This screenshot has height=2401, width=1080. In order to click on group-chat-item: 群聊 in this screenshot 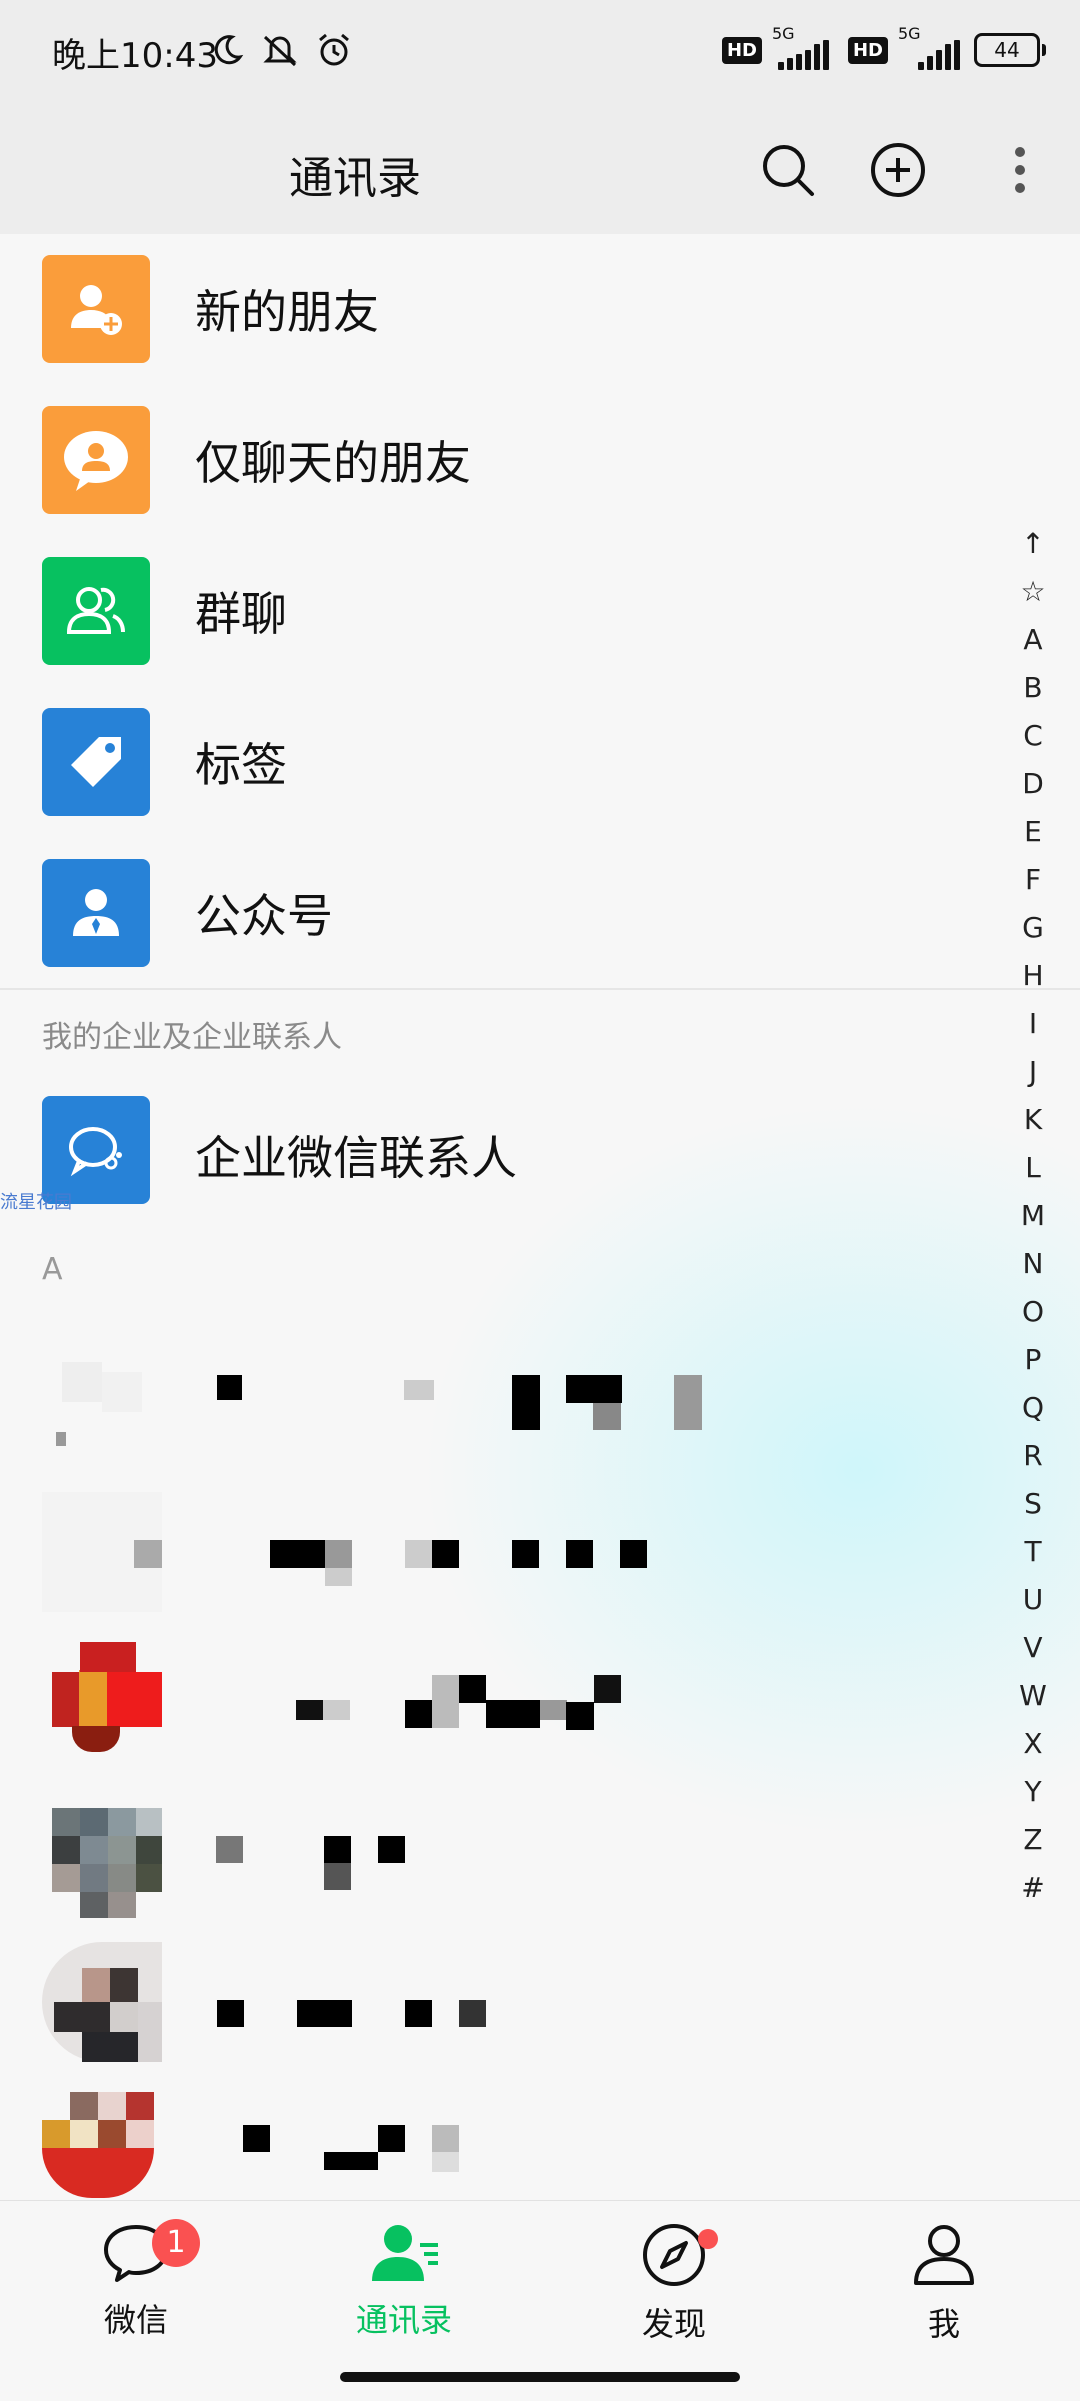, I will do `click(515, 611)`.